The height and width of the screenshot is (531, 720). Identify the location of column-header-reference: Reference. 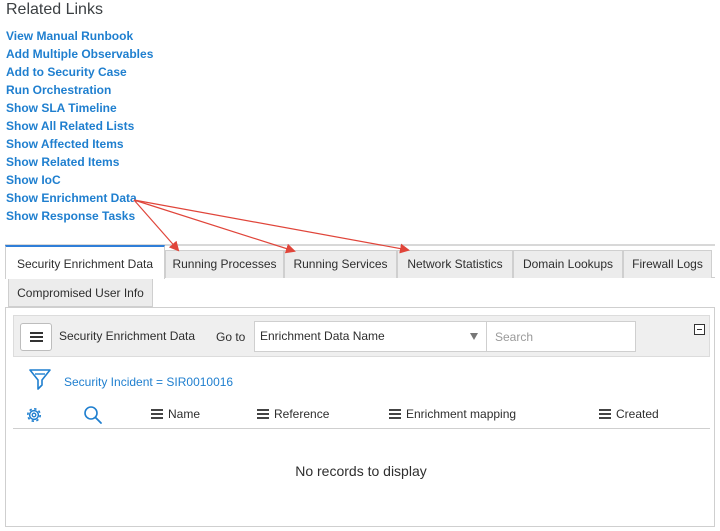
(293, 414).